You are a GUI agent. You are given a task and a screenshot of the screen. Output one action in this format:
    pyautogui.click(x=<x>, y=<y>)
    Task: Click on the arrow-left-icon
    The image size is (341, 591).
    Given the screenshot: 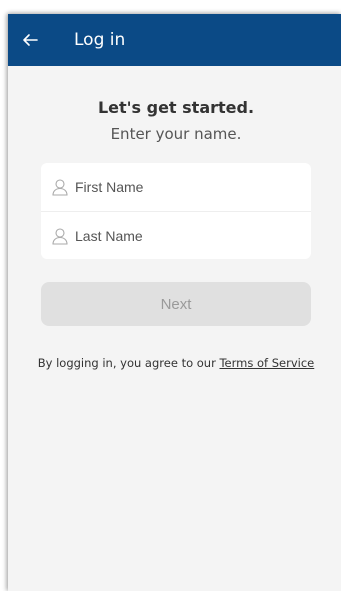 What is the action you would take?
    pyautogui.click(x=30, y=40)
    